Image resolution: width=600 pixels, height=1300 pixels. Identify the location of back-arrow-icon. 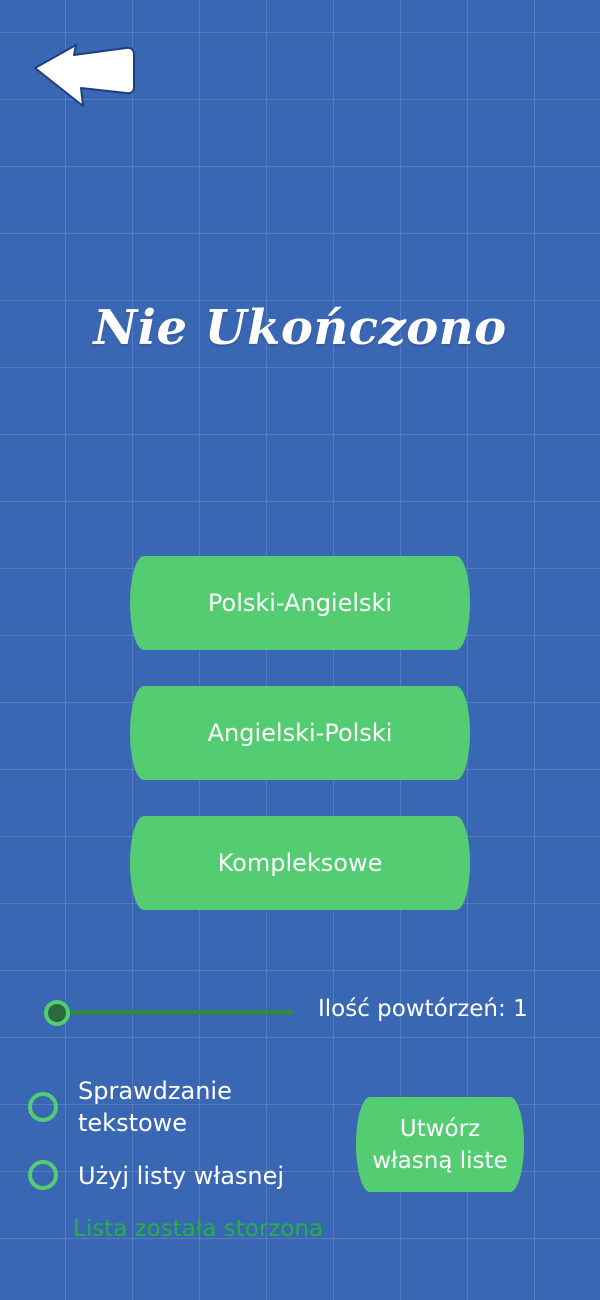
(84, 75).